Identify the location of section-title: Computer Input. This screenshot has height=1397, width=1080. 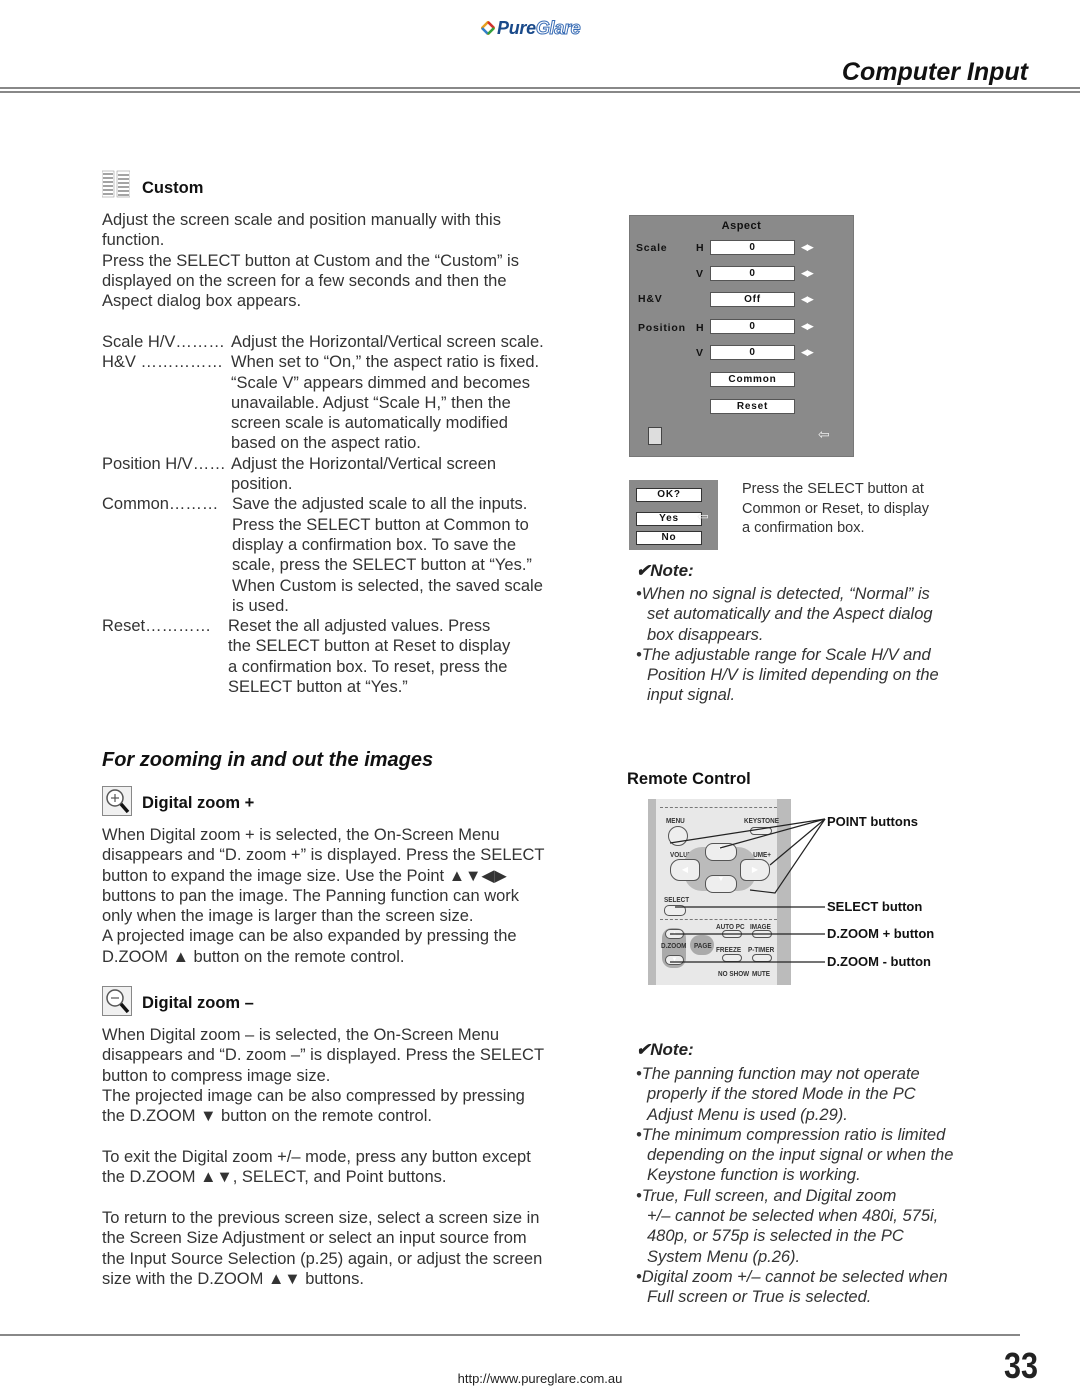
(934, 72).